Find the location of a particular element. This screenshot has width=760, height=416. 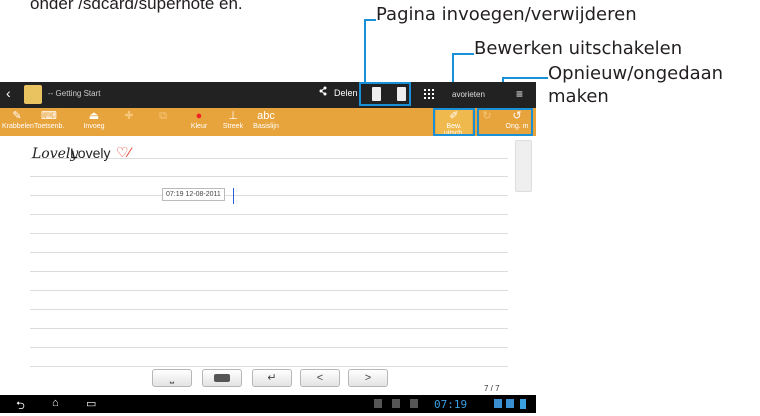

insert-tool: ⏏ Invoeg is located at coordinates (94, 120).